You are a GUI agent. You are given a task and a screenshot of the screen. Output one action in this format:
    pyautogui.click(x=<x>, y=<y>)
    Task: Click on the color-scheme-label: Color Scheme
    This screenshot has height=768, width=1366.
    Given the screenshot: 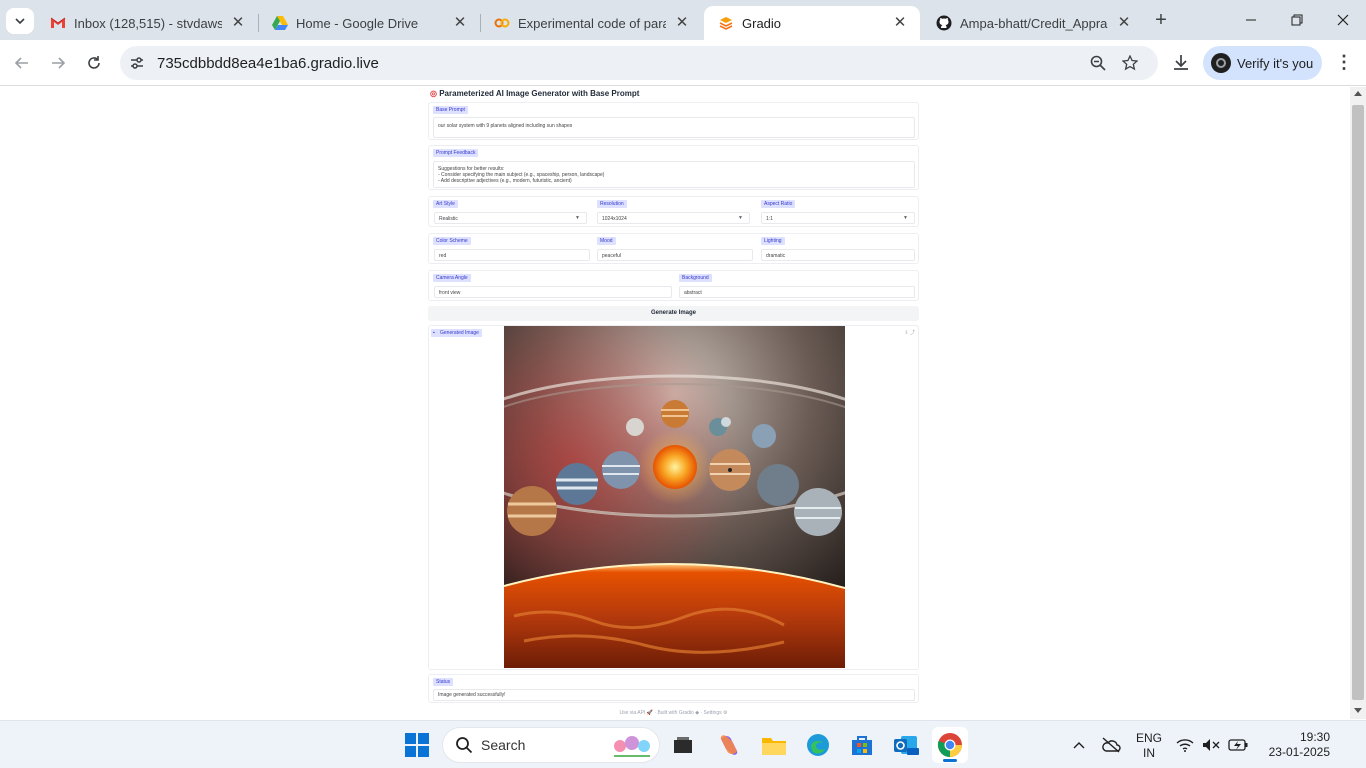 What is the action you would take?
    pyautogui.click(x=452, y=241)
    